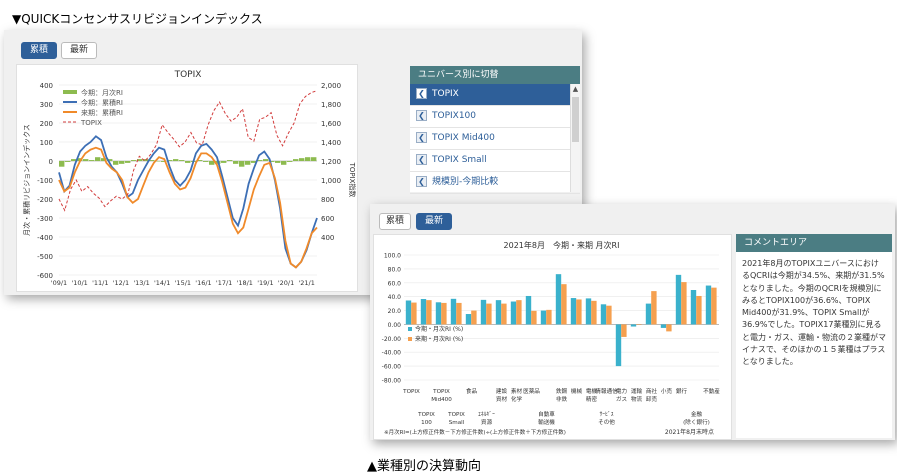 This screenshot has height=475, width=897. Describe the element at coordinates (203, 283) in the screenshot. I see `x-tick-label: '16/1` at that location.